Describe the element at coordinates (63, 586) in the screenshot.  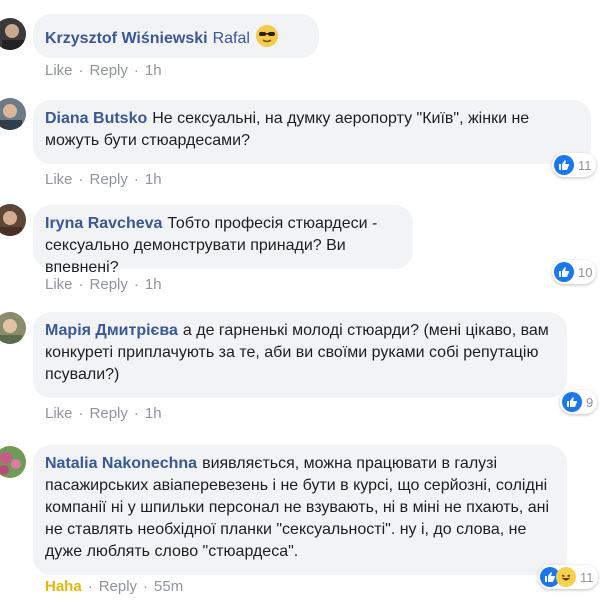
I see `haha-button: Haha` at that location.